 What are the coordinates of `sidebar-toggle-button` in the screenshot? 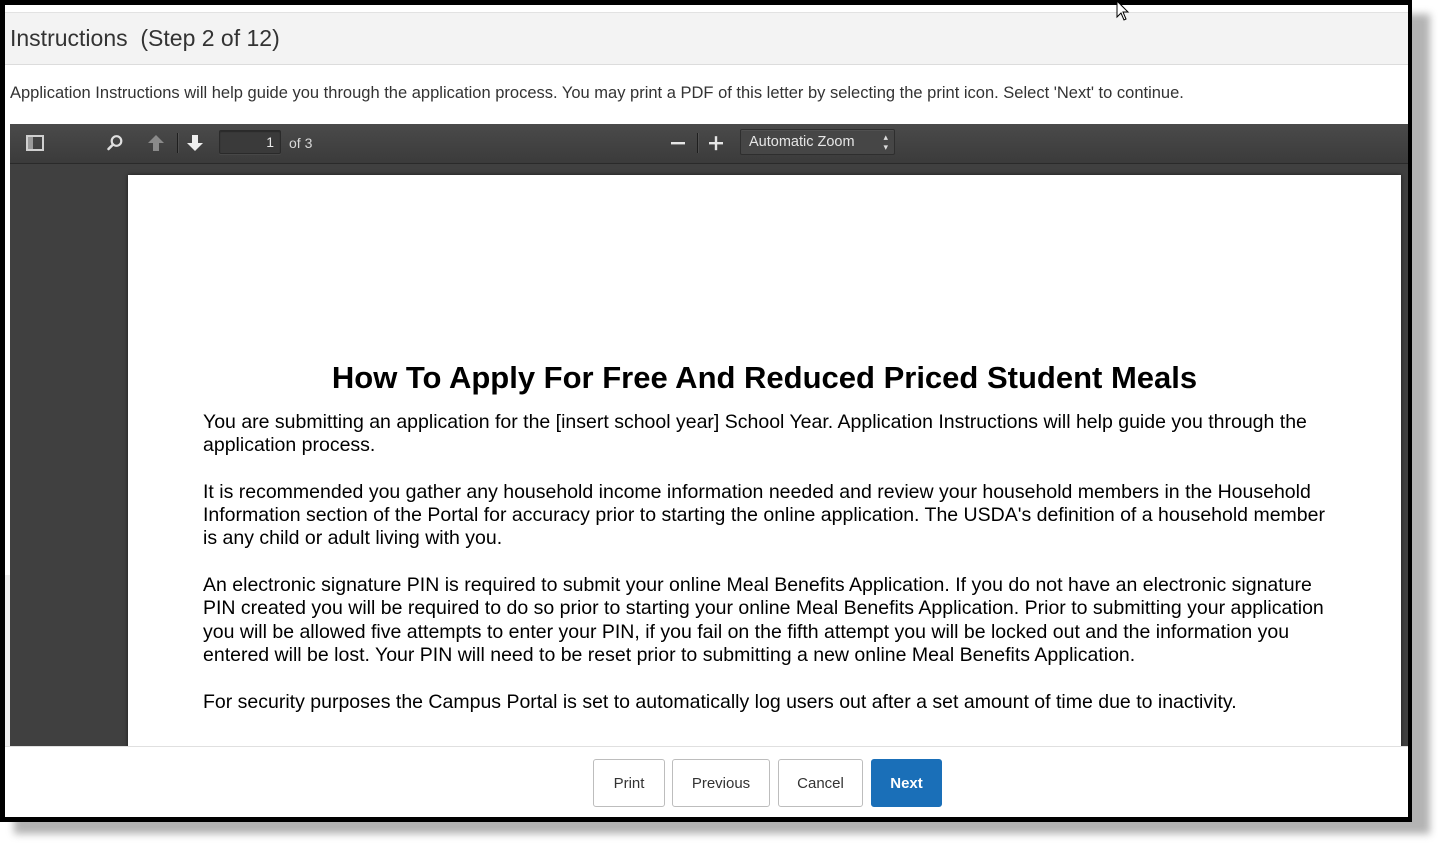 It's located at (35, 143).